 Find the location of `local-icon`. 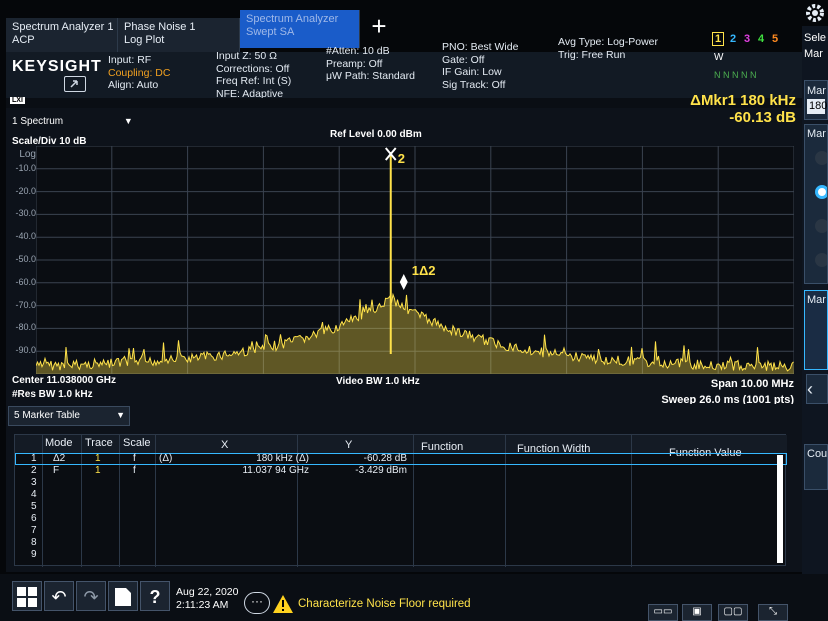

local-icon is located at coordinates (75, 84).